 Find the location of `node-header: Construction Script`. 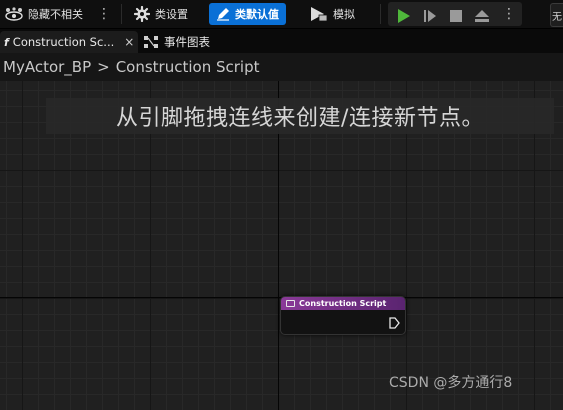

node-header: Construction Script is located at coordinates (343, 303).